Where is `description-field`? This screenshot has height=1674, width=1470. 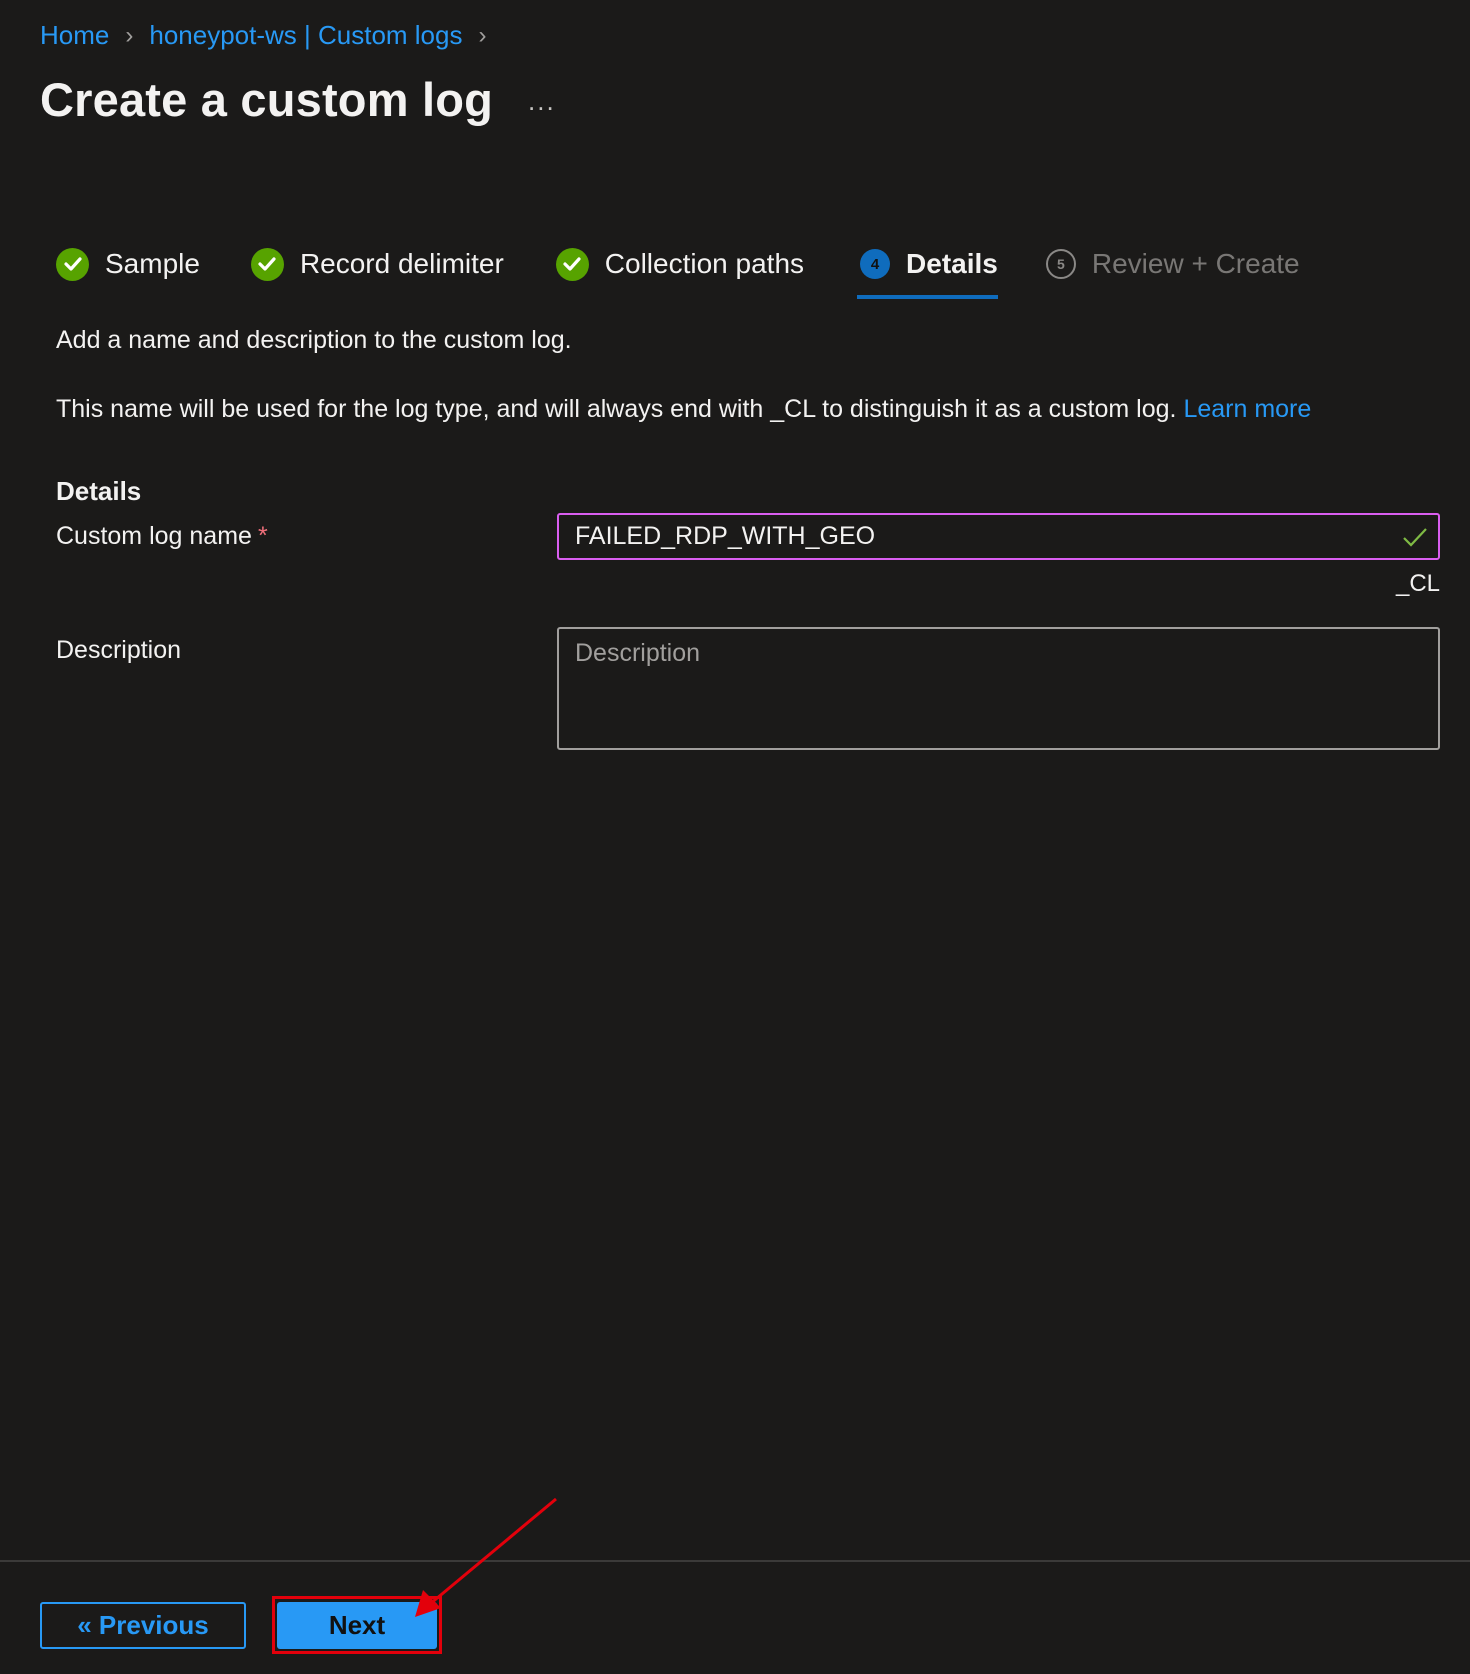 description-field is located at coordinates (998, 688).